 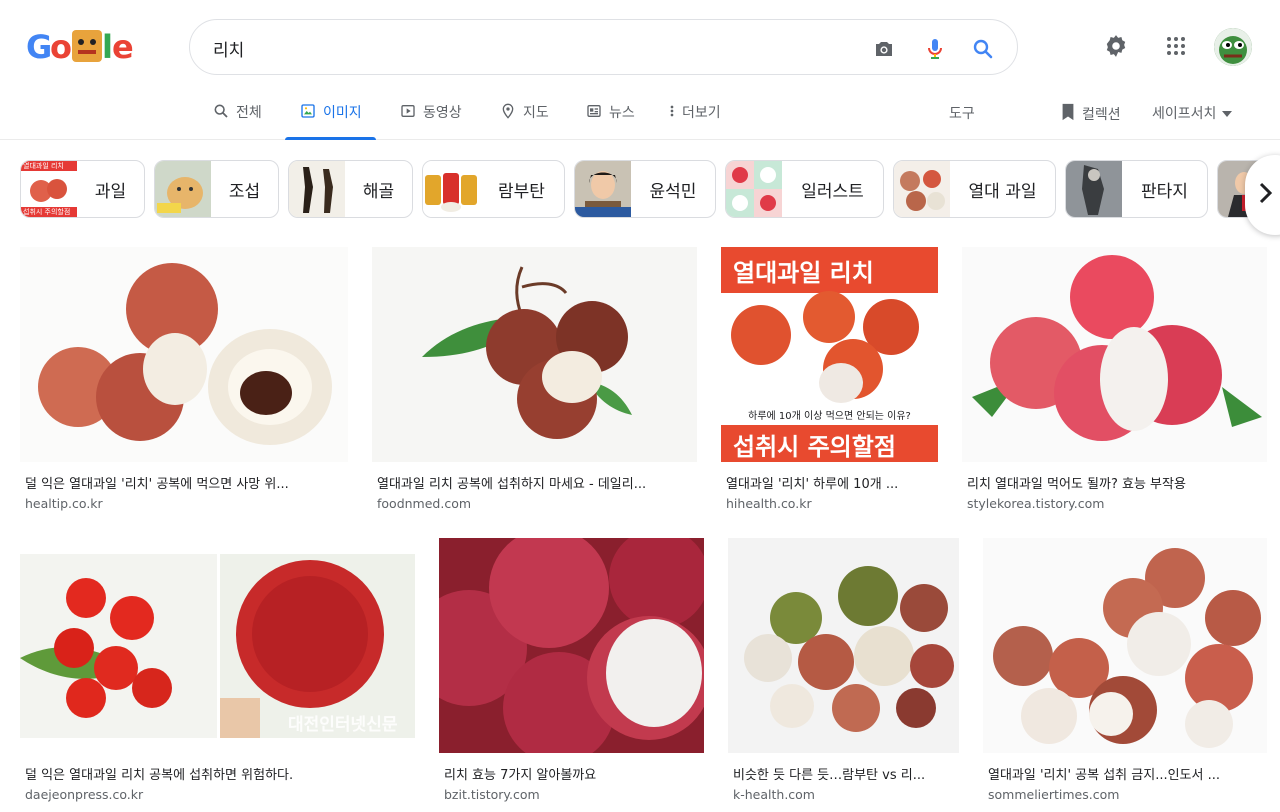 I want to click on chip-label: 윤석민, so click(x=673, y=191).